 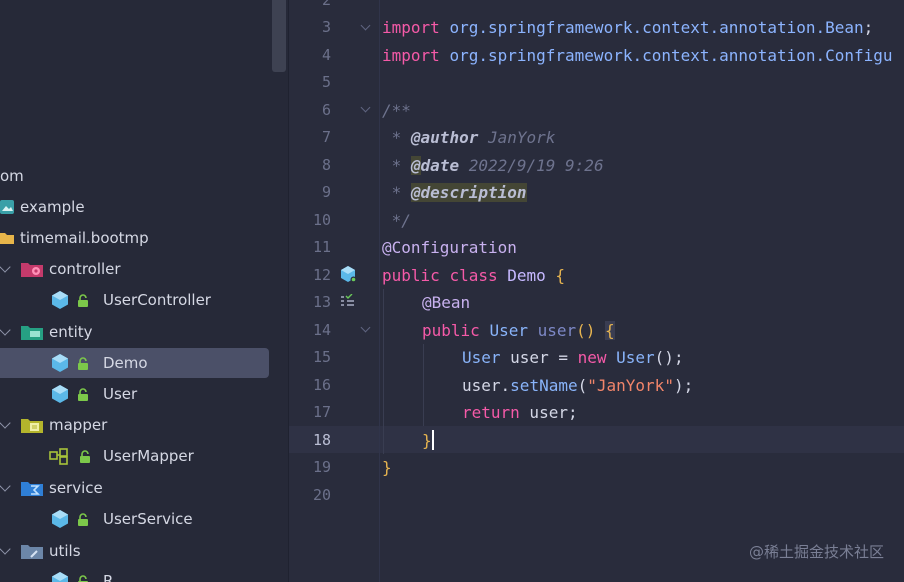 What do you see at coordinates (440, 165) in the screenshot?
I see `javadoc-tag: date` at bounding box center [440, 165].